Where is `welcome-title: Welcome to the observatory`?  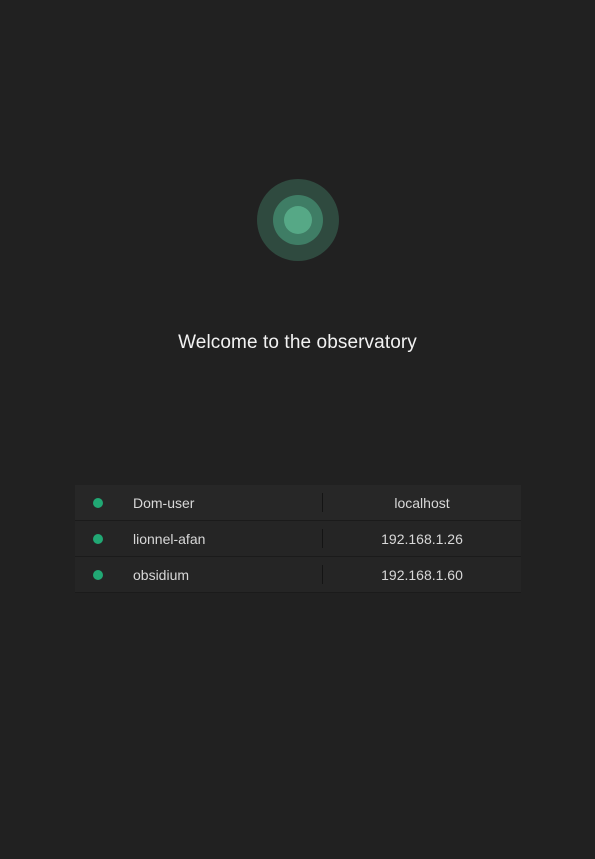 welcome-title: Welcome to the observatory is located at coordinates (297, 342).